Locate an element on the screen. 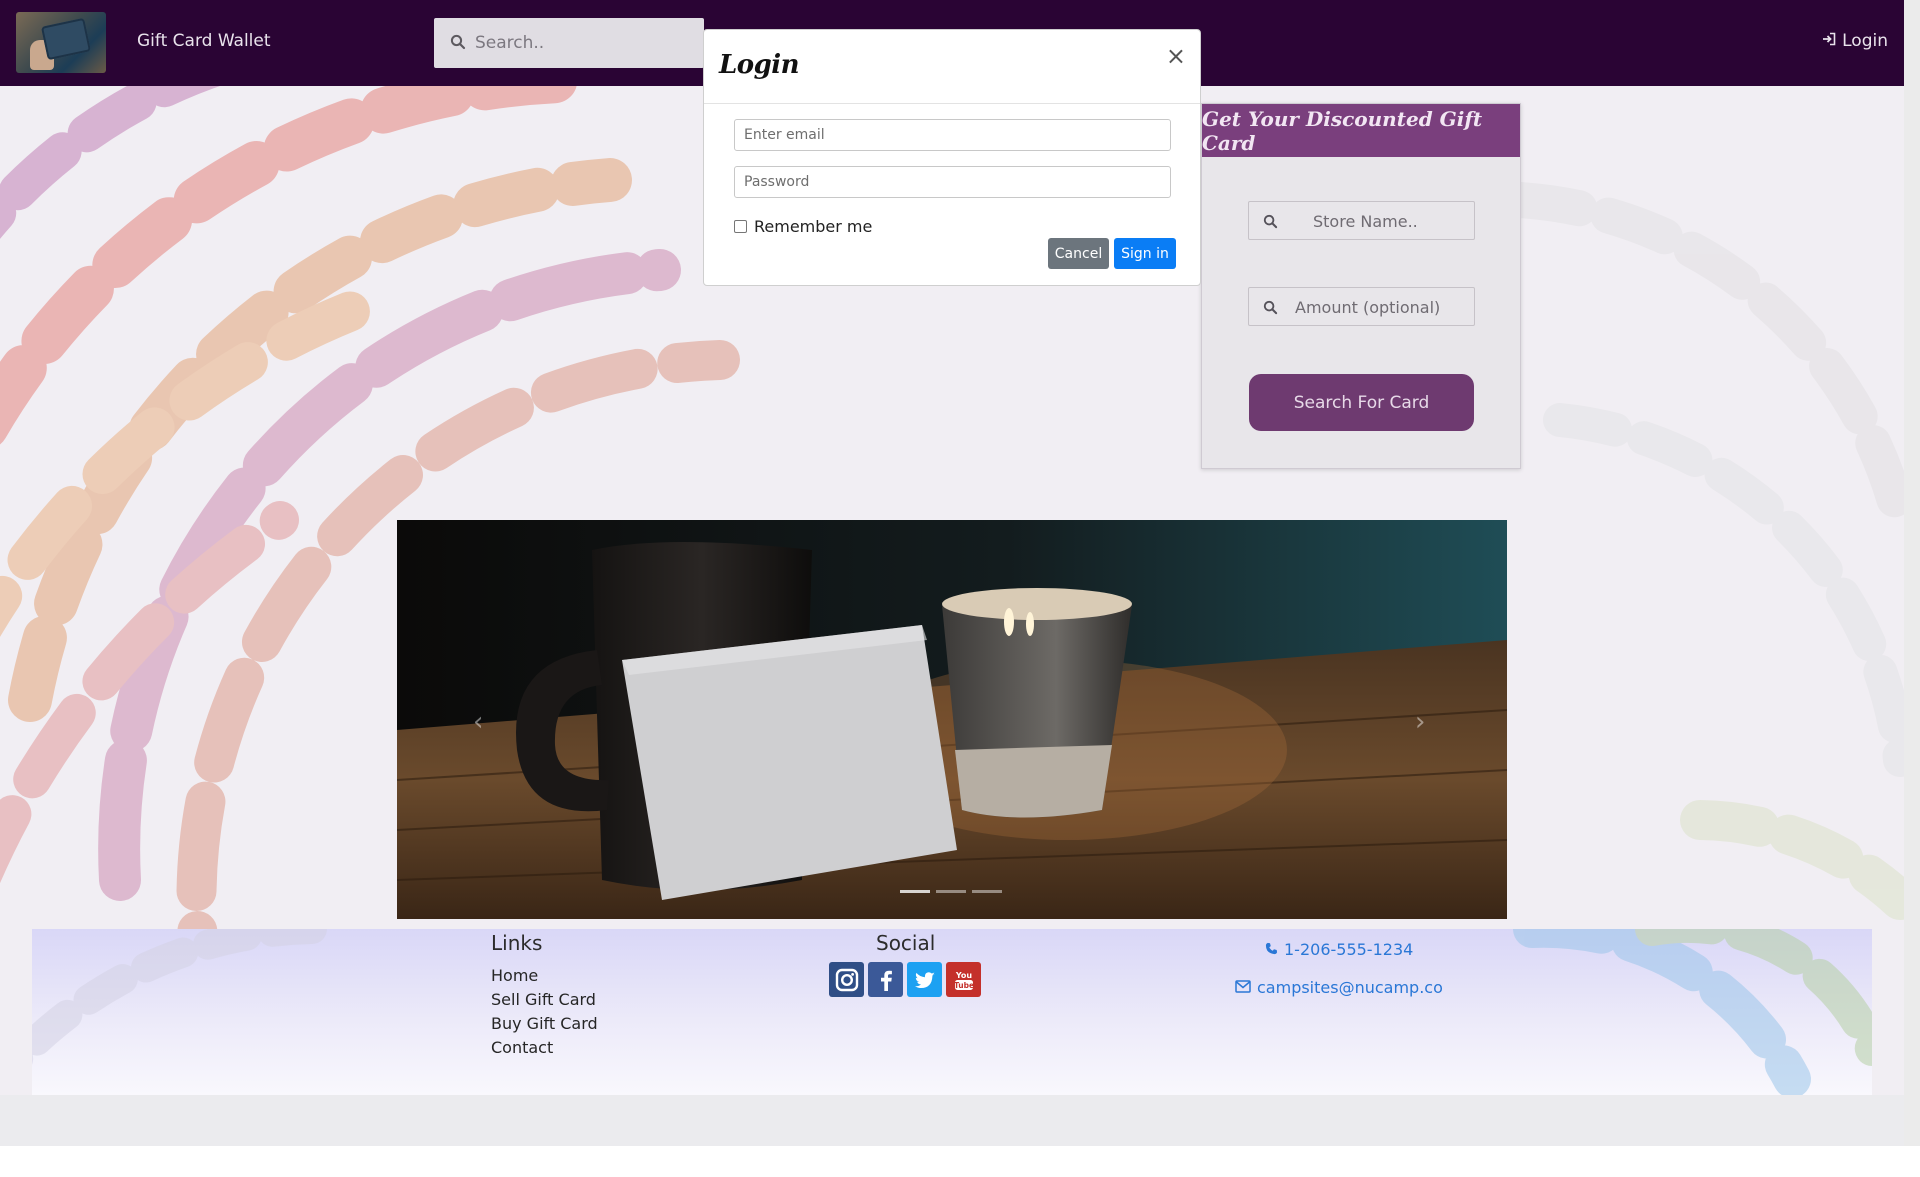 This screenshot has width=1920, height=1177. footer-social-heading: Social is located at coordinates (906, 943).